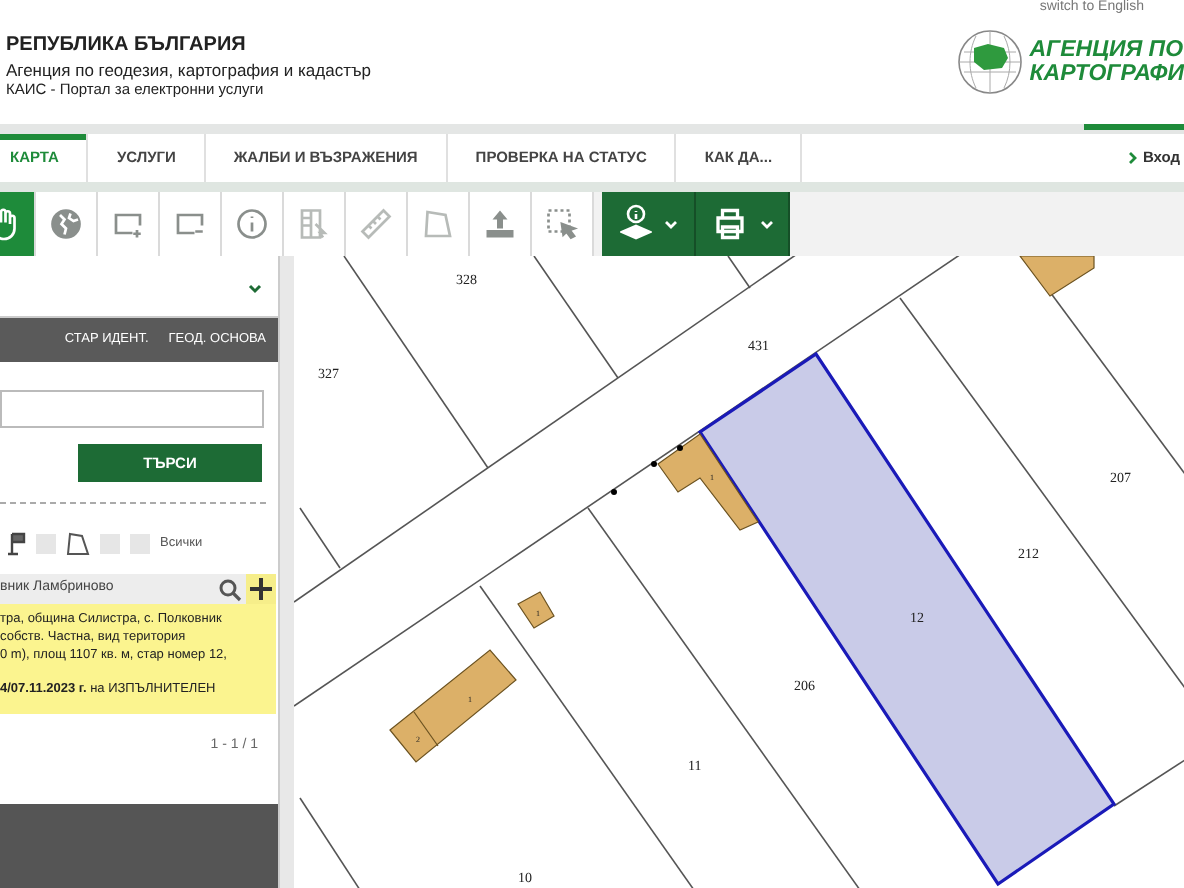  I want to click on measure-grid-icon, so click(314, 224).